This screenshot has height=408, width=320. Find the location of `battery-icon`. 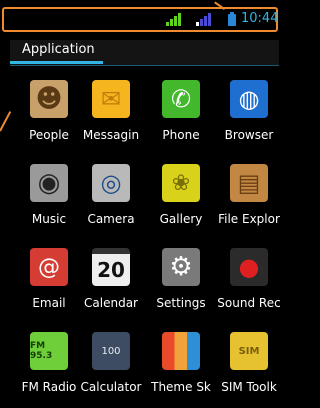

battery-icon is located at coordinates (232, 19).